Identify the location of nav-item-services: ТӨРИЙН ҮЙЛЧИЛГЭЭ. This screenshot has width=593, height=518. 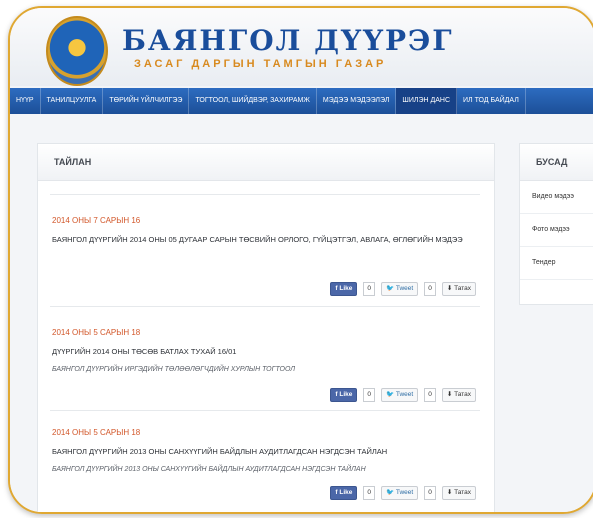
(146, 101).